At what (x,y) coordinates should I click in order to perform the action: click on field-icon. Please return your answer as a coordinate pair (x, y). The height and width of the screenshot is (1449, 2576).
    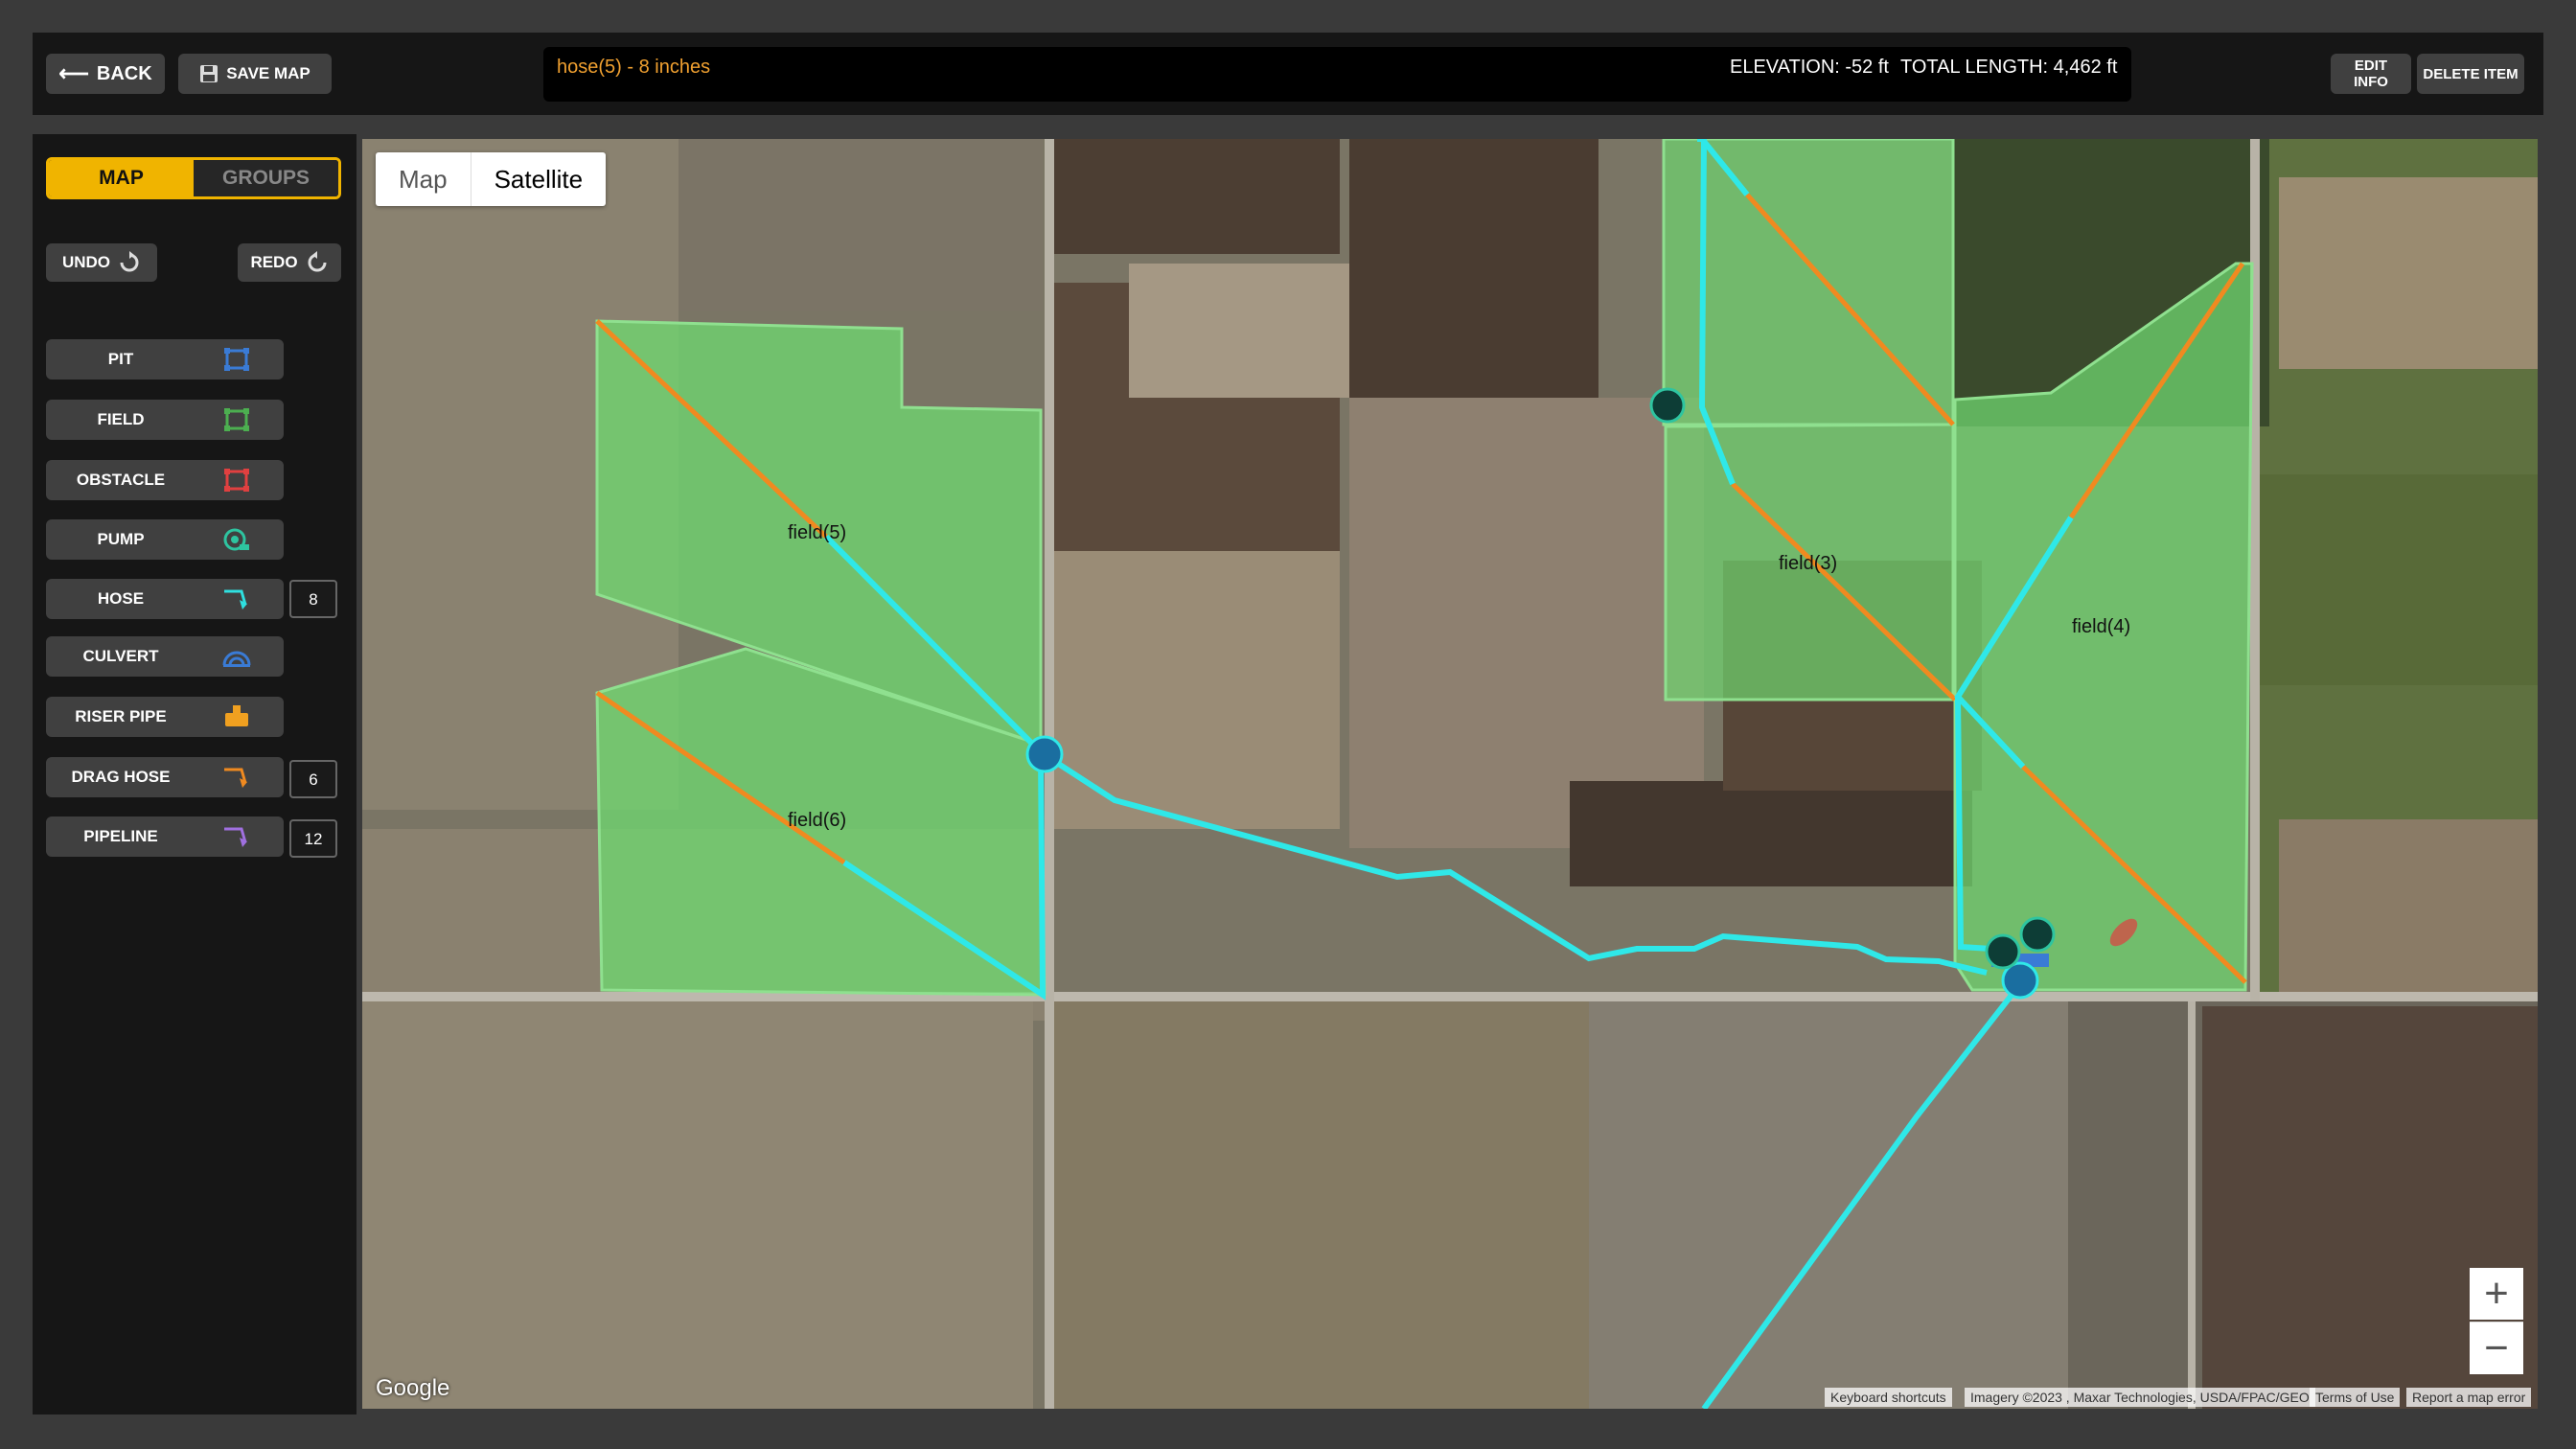
    Looking at the image, I should click on (236, 420).